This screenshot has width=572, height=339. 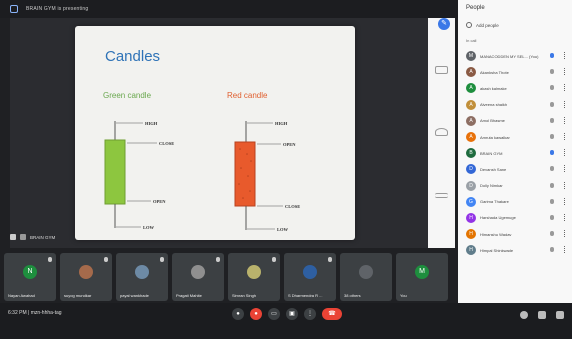 I want to click on add-people-button: Add people, so click(x=482, y=25).